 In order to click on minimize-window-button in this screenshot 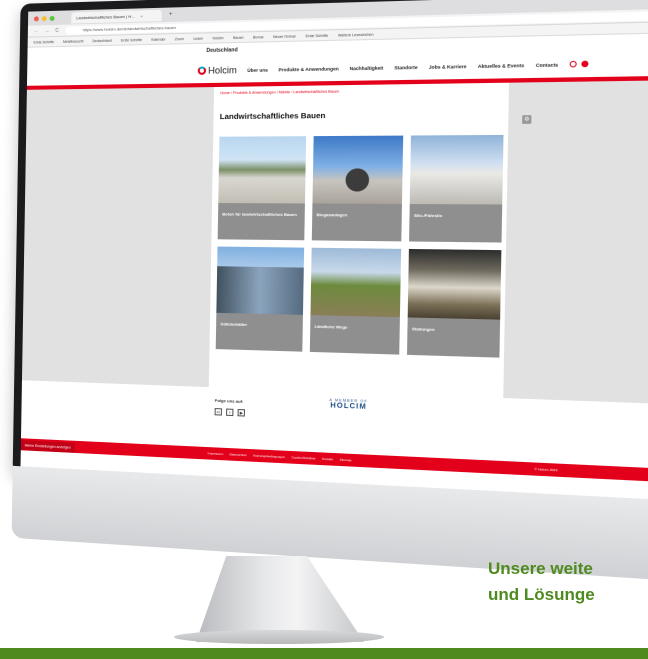, I will do `click(44, 18)`.